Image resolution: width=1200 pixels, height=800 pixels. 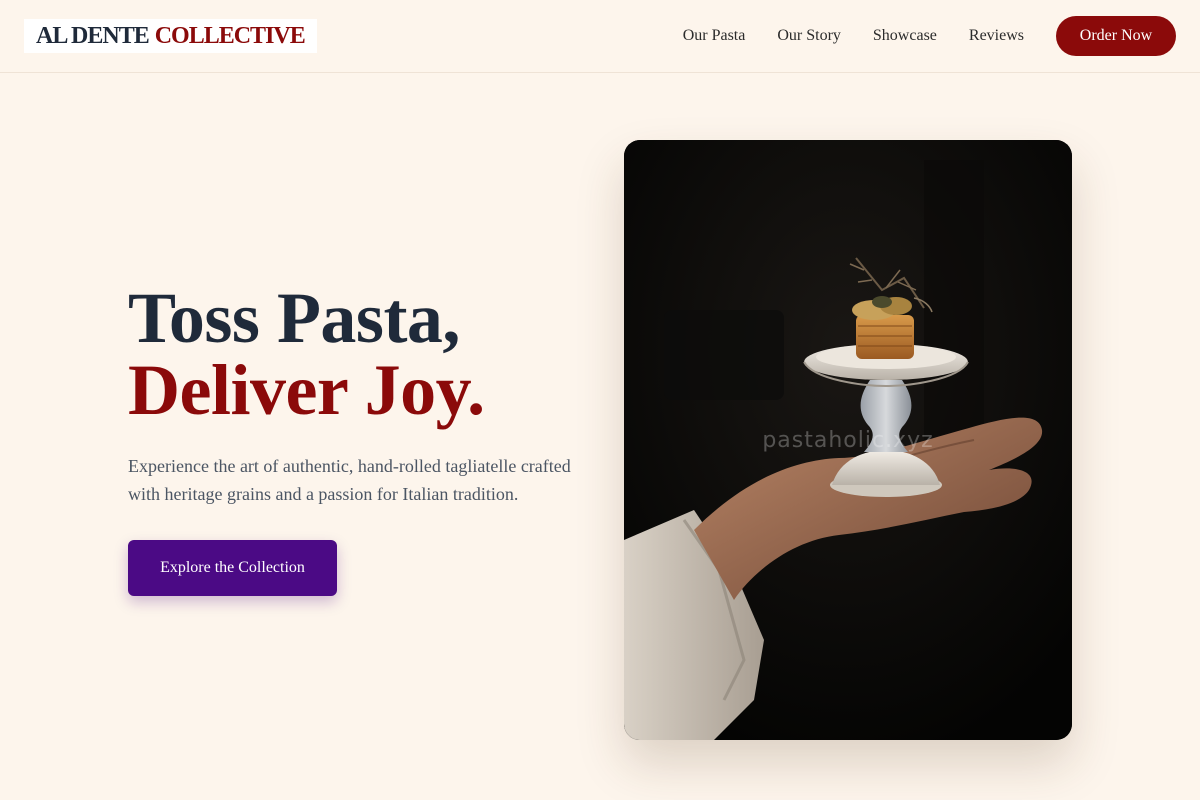 I want to click on nav-link-reviews: Reviews, so click(x=996, y=36).